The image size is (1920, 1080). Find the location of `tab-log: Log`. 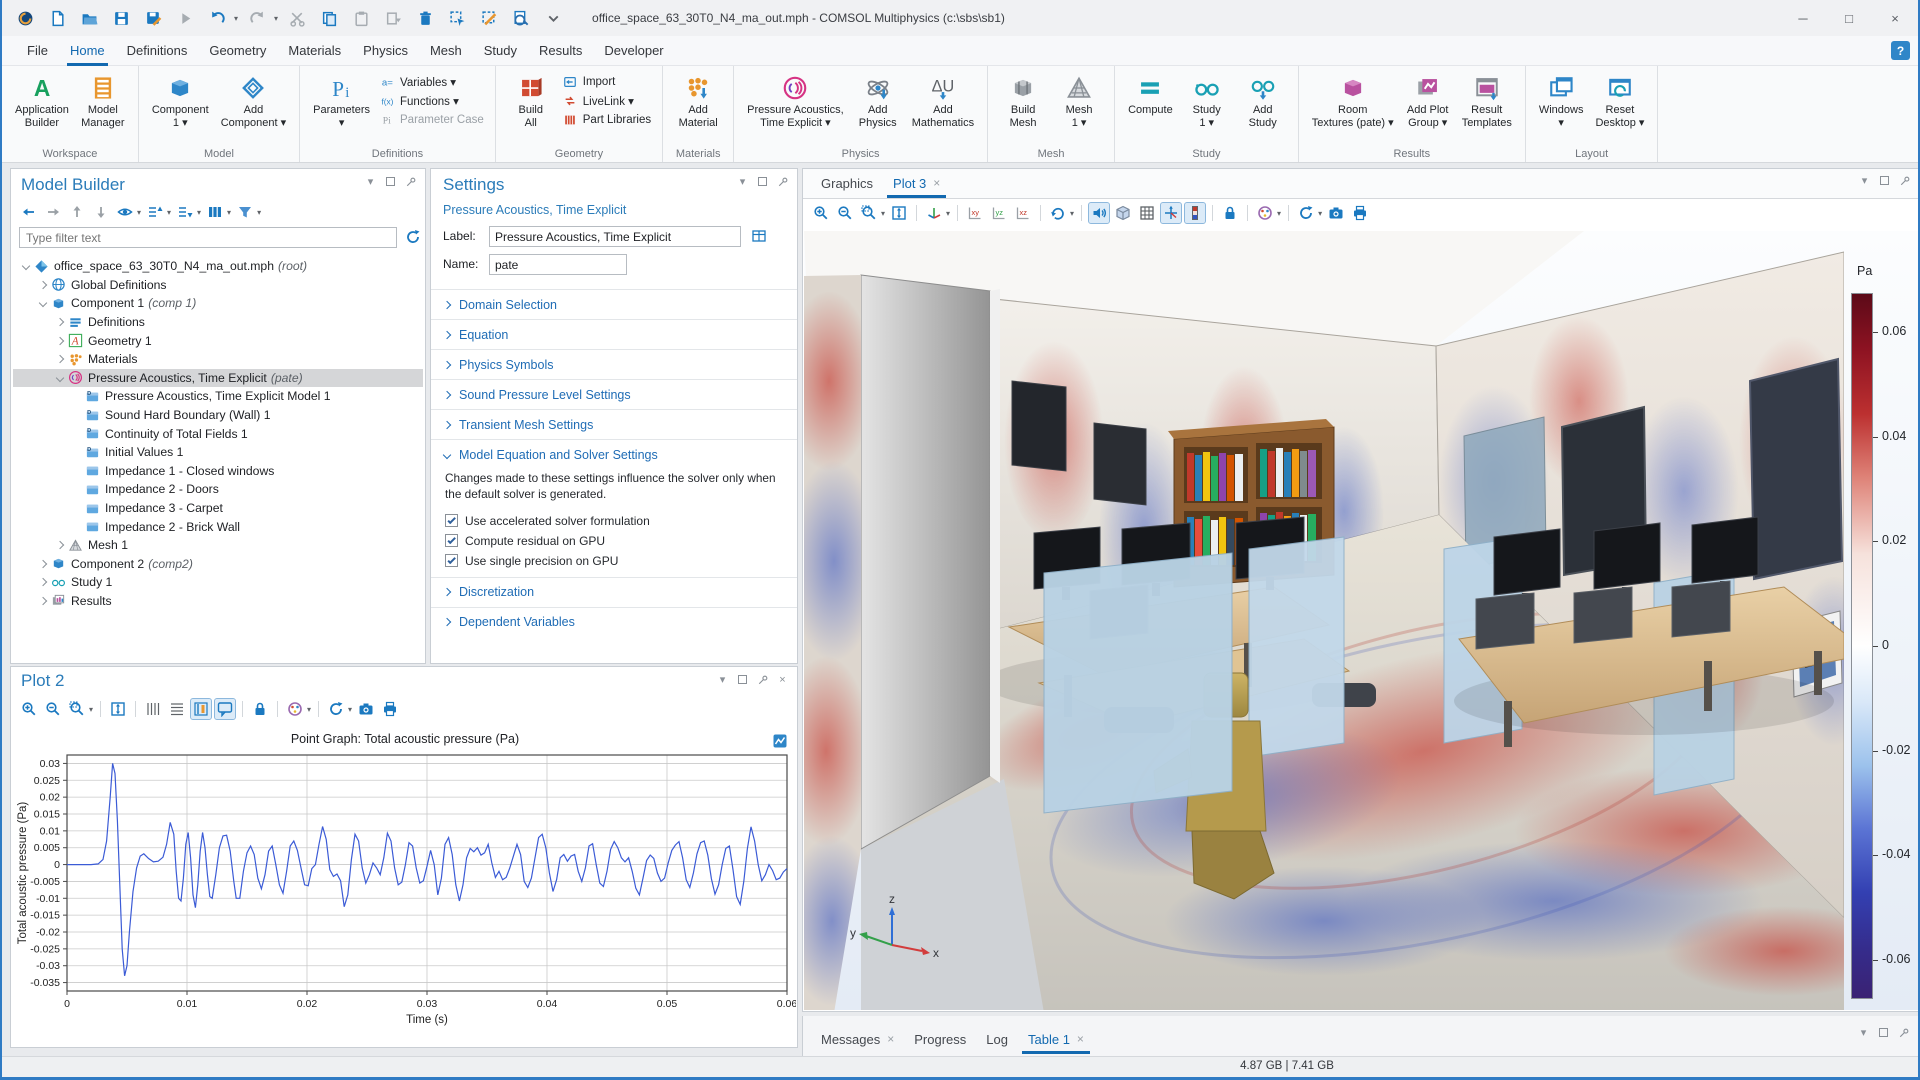

tab-log: Log is located at coordinates (997, 1039).